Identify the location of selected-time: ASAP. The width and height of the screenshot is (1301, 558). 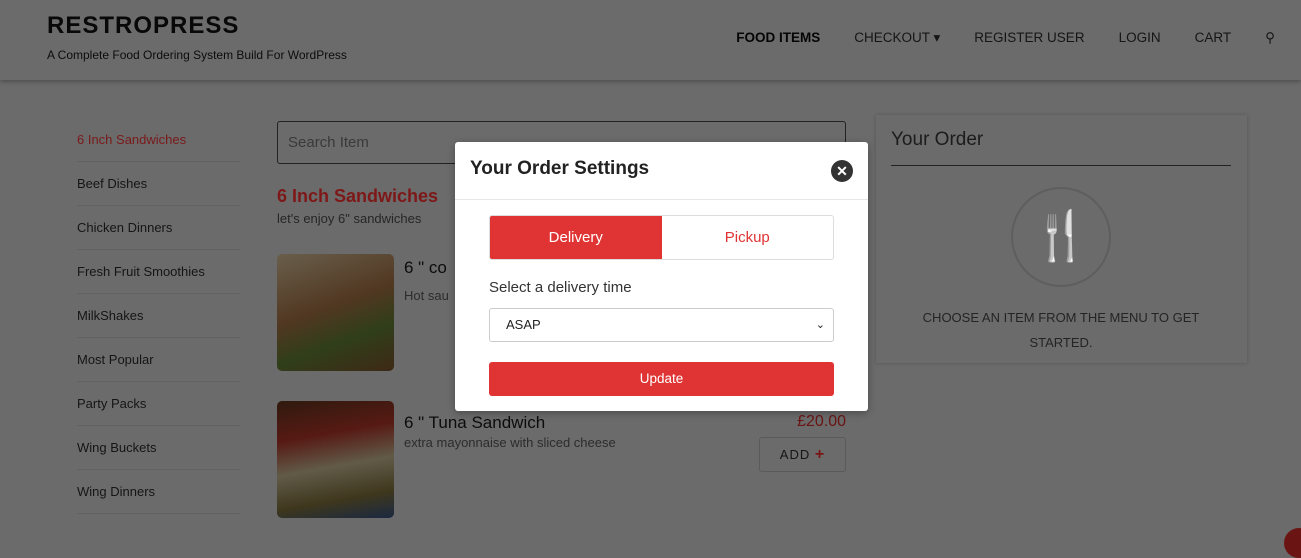
(523, 324).